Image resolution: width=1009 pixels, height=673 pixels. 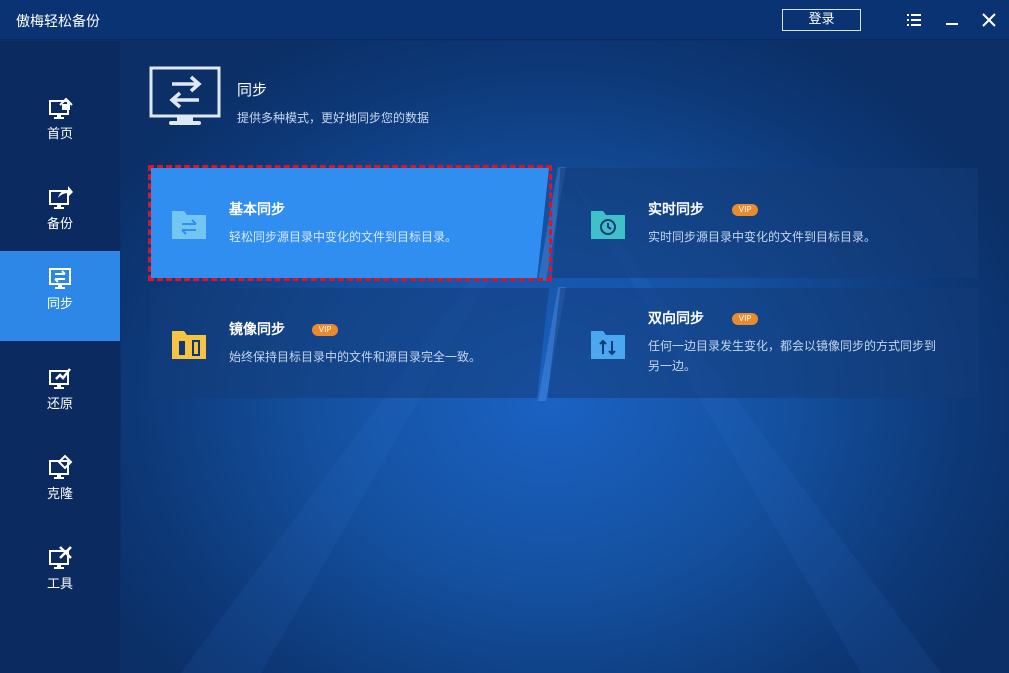 What do you see at coordinates (60, 576) in the screenshot?
I see `sidebar-item-tools: 工具` at bounding box center [60, 576].